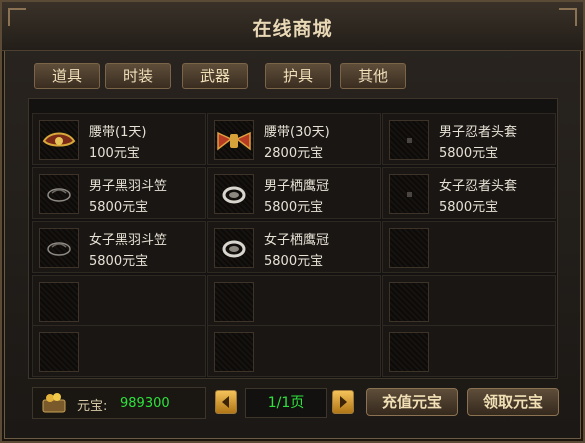  Describe the element at coordinates (119, 403) in the screenshot. I see `currency-display: 元宝: 989300` at that location.